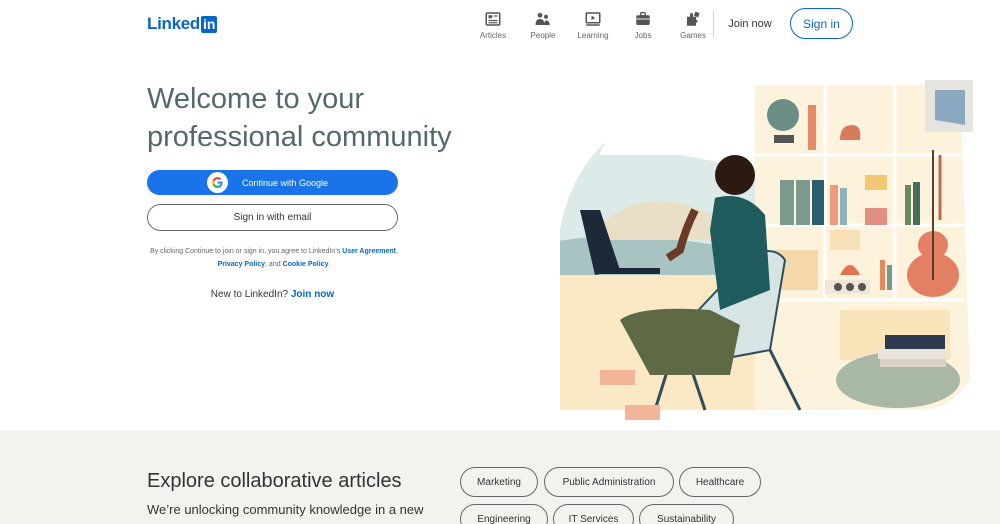 The height and width of the screenshot is (524, 1000). What do you see at coordinates (542, 18) in the screenshot?
I see `people-icon` at bounding box center [542, 18].